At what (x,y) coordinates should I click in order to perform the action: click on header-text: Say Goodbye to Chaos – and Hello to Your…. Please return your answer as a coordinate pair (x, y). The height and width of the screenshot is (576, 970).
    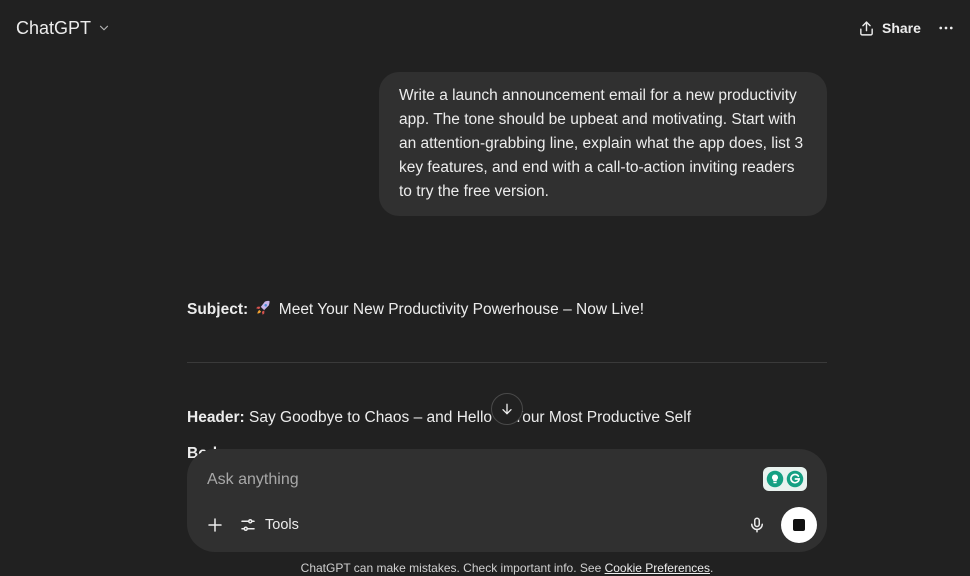
    Looking at the image, I should click on (470, 417).